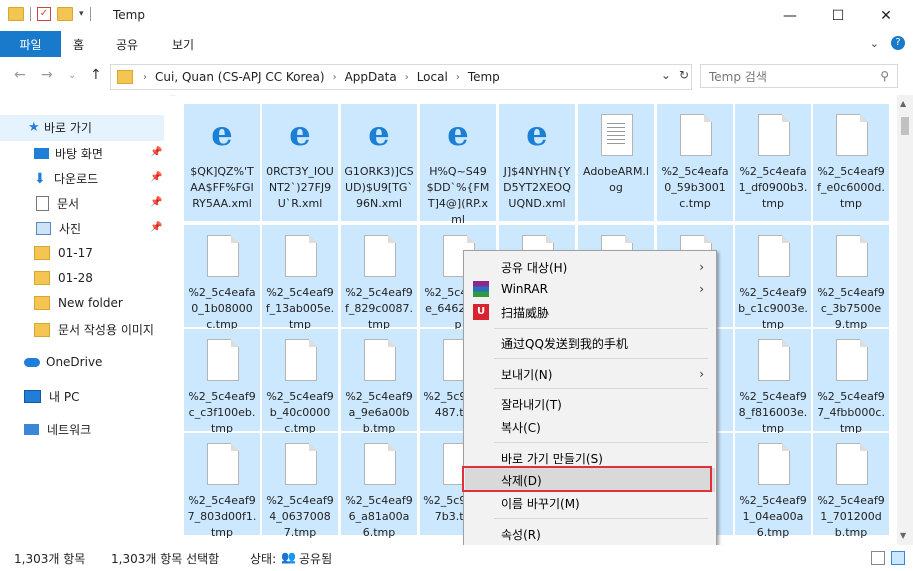 The width and height of the screenshot is (913, 571). I want to click on file-item: %2_5c4eaf97_4fbb000c.tmp, so click(851, 382).